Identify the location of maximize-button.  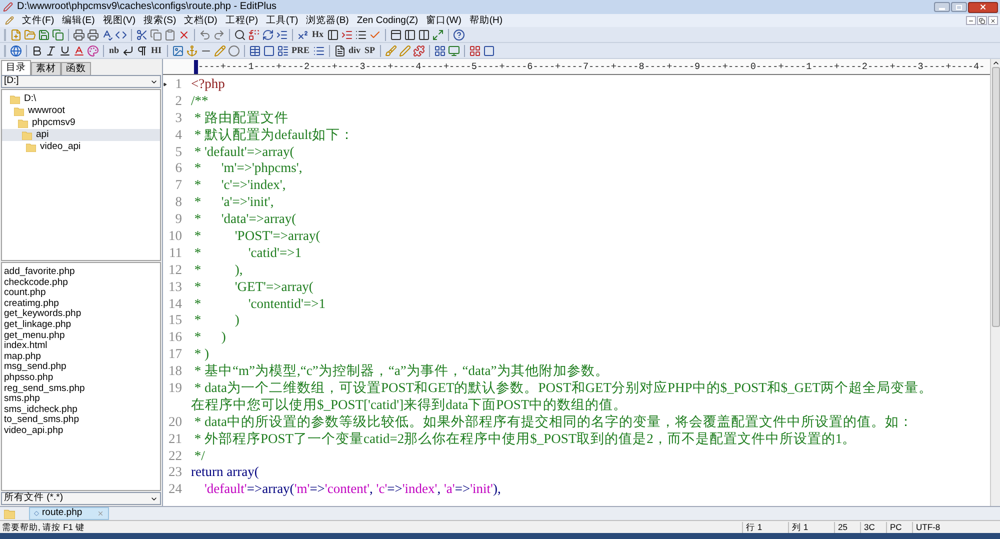
(959, 7).